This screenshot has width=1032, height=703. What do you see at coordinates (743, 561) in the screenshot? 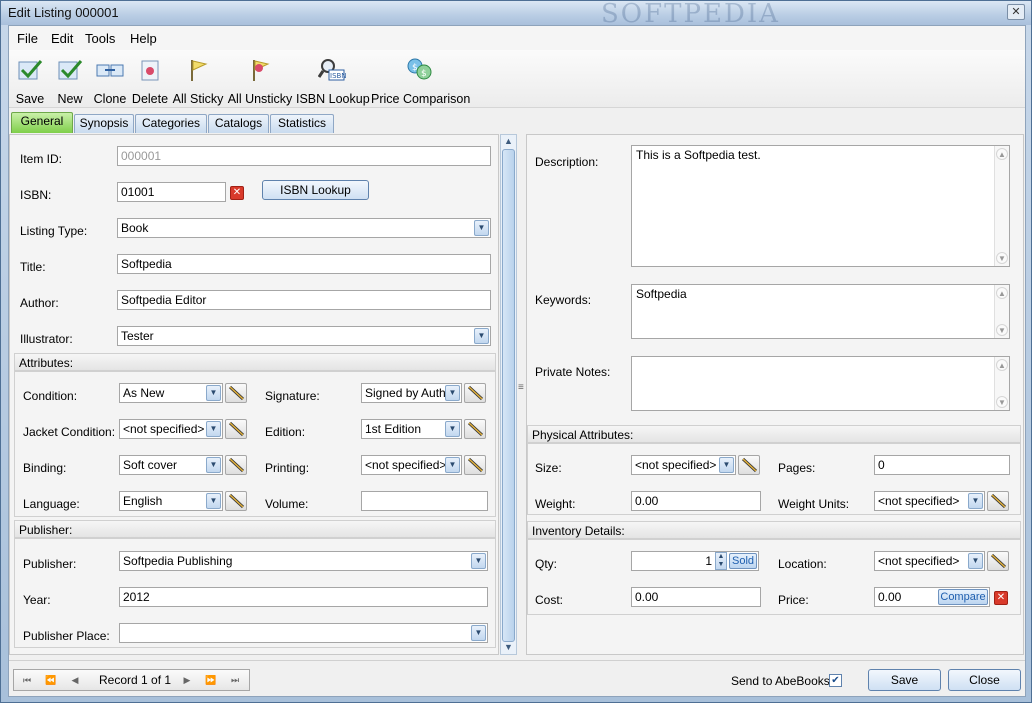
I see `sold-button: Sold` at bounding box center [743, 561].